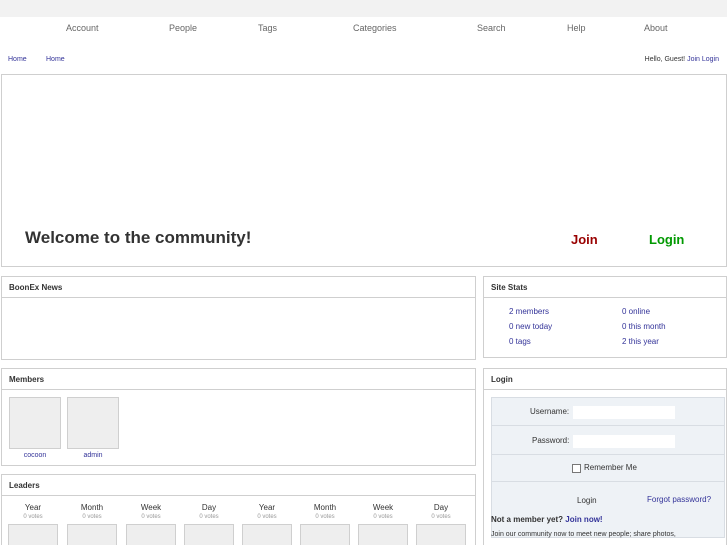  I want to click on remember-row: Remember Me, so click(608, 468).